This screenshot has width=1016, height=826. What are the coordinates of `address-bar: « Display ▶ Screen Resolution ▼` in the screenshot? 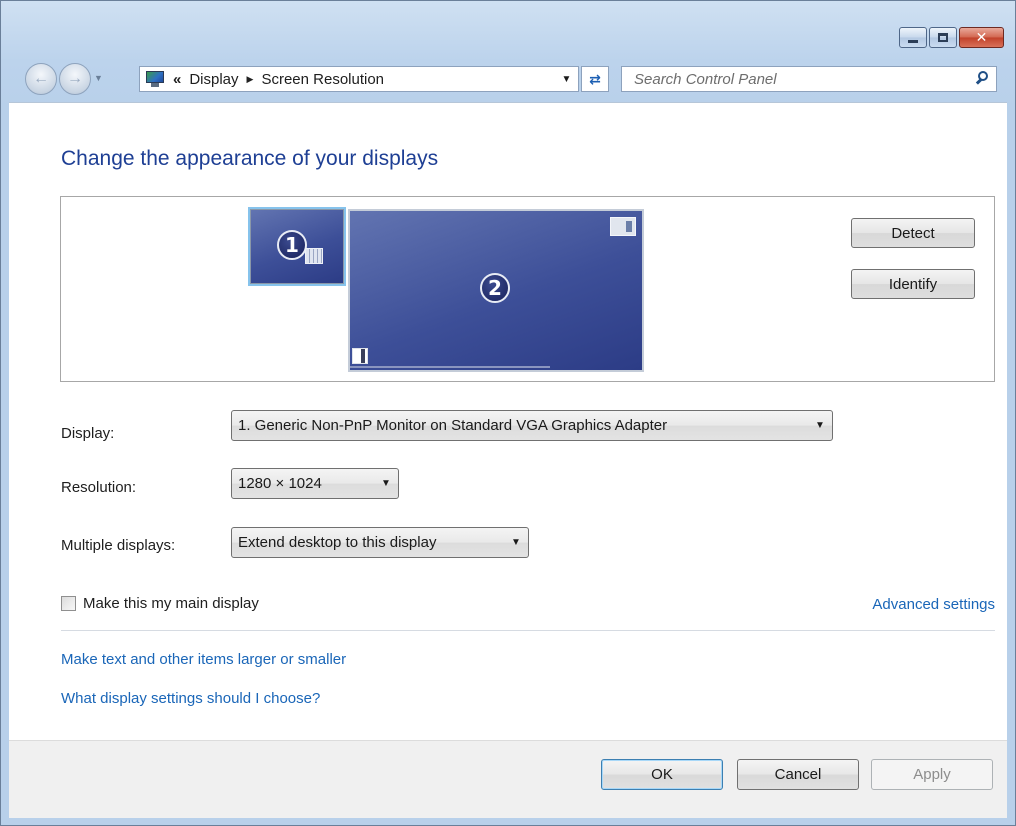 It's located at (359, 79).